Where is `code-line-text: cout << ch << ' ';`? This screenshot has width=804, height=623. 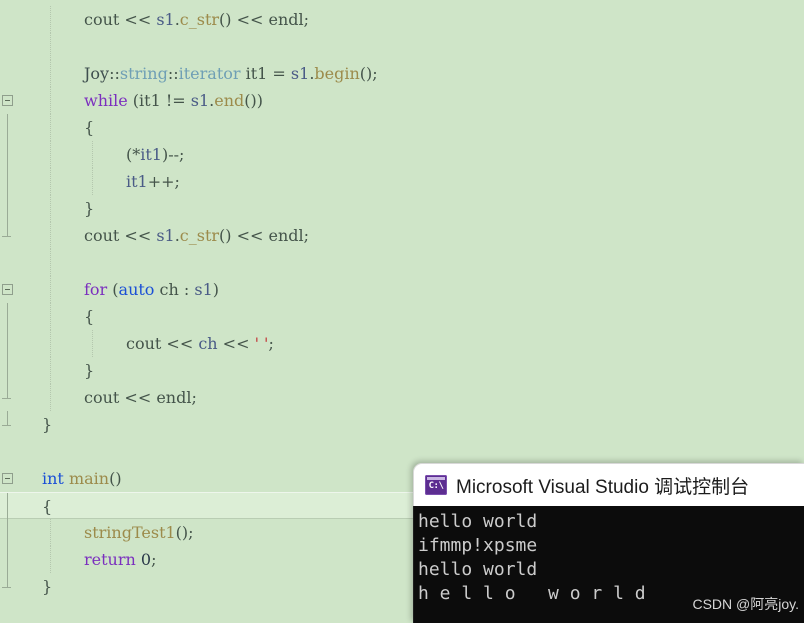 code-line-text: cout << ch << ' '; is located at coordinates (200, 343).